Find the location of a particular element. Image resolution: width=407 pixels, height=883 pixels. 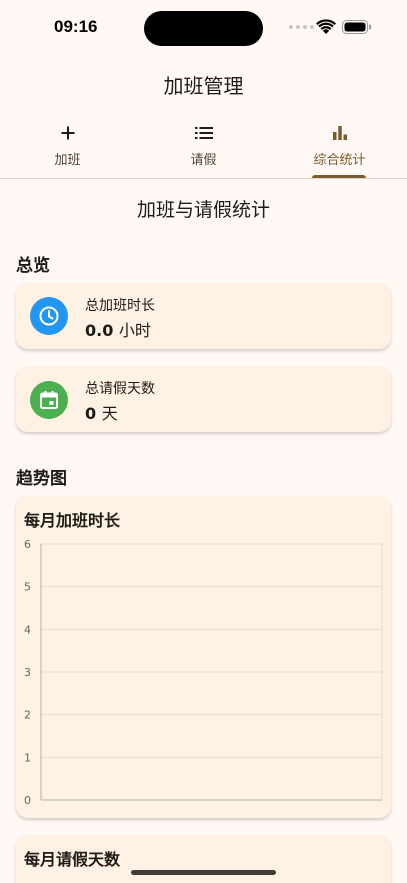

app-title: 加班管理 is located at coordinates (203, 86).